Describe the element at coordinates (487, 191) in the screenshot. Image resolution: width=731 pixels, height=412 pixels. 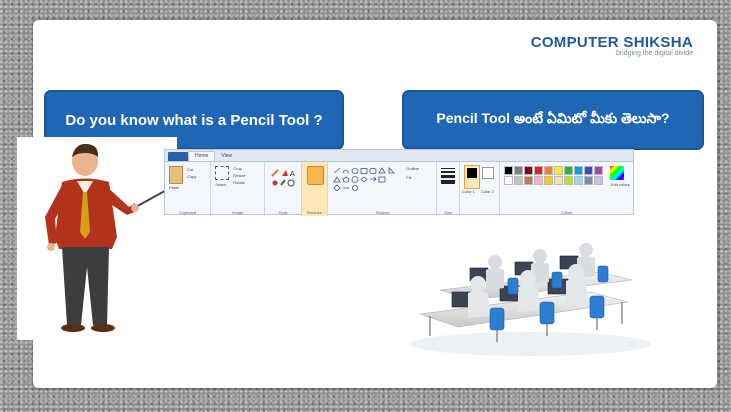
I see `color2-label: Color 2` at that location.